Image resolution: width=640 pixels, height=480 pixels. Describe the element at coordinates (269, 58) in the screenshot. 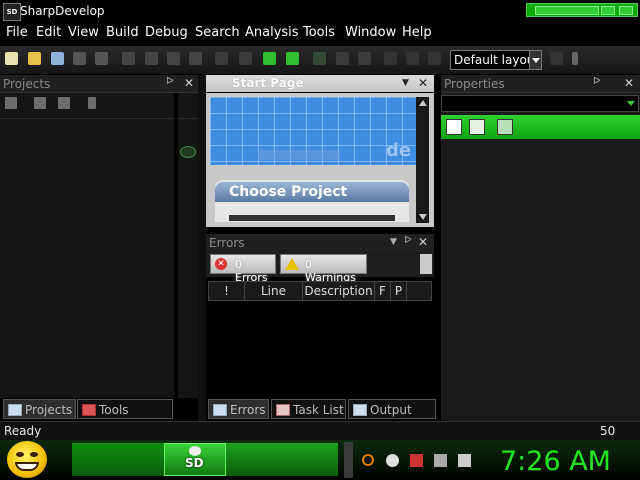

I see `build-icon` at that location.